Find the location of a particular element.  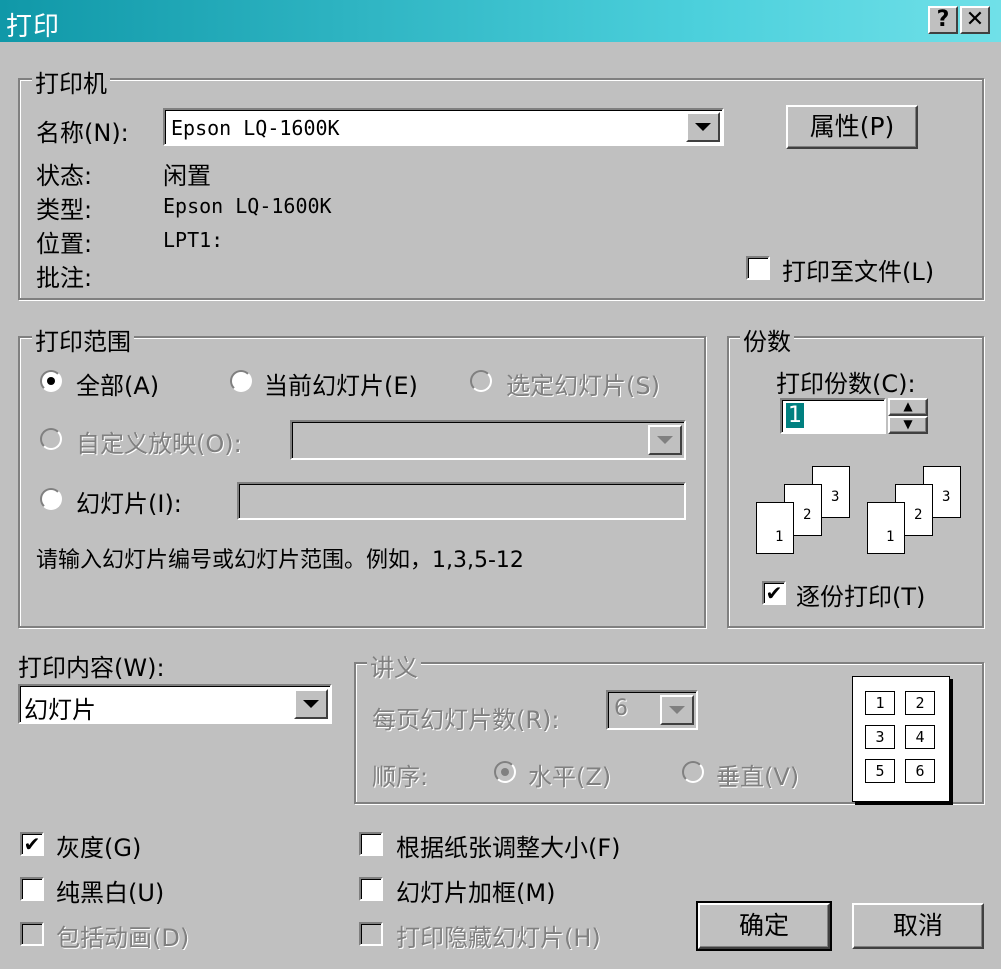

range-current-label: 当前幻灯片(E) is located at coordinates (341, 386).